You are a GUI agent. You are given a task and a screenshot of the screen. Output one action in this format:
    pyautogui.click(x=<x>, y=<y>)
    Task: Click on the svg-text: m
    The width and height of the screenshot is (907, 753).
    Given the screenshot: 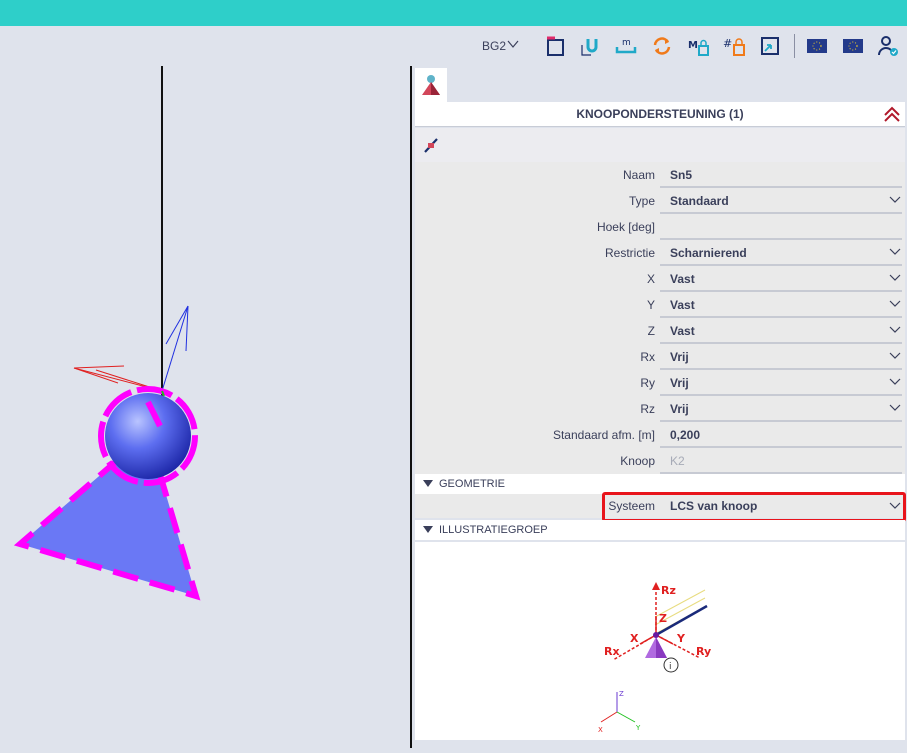 What is the action you would take?
    pyautogui.click(x=626, y=43)
    